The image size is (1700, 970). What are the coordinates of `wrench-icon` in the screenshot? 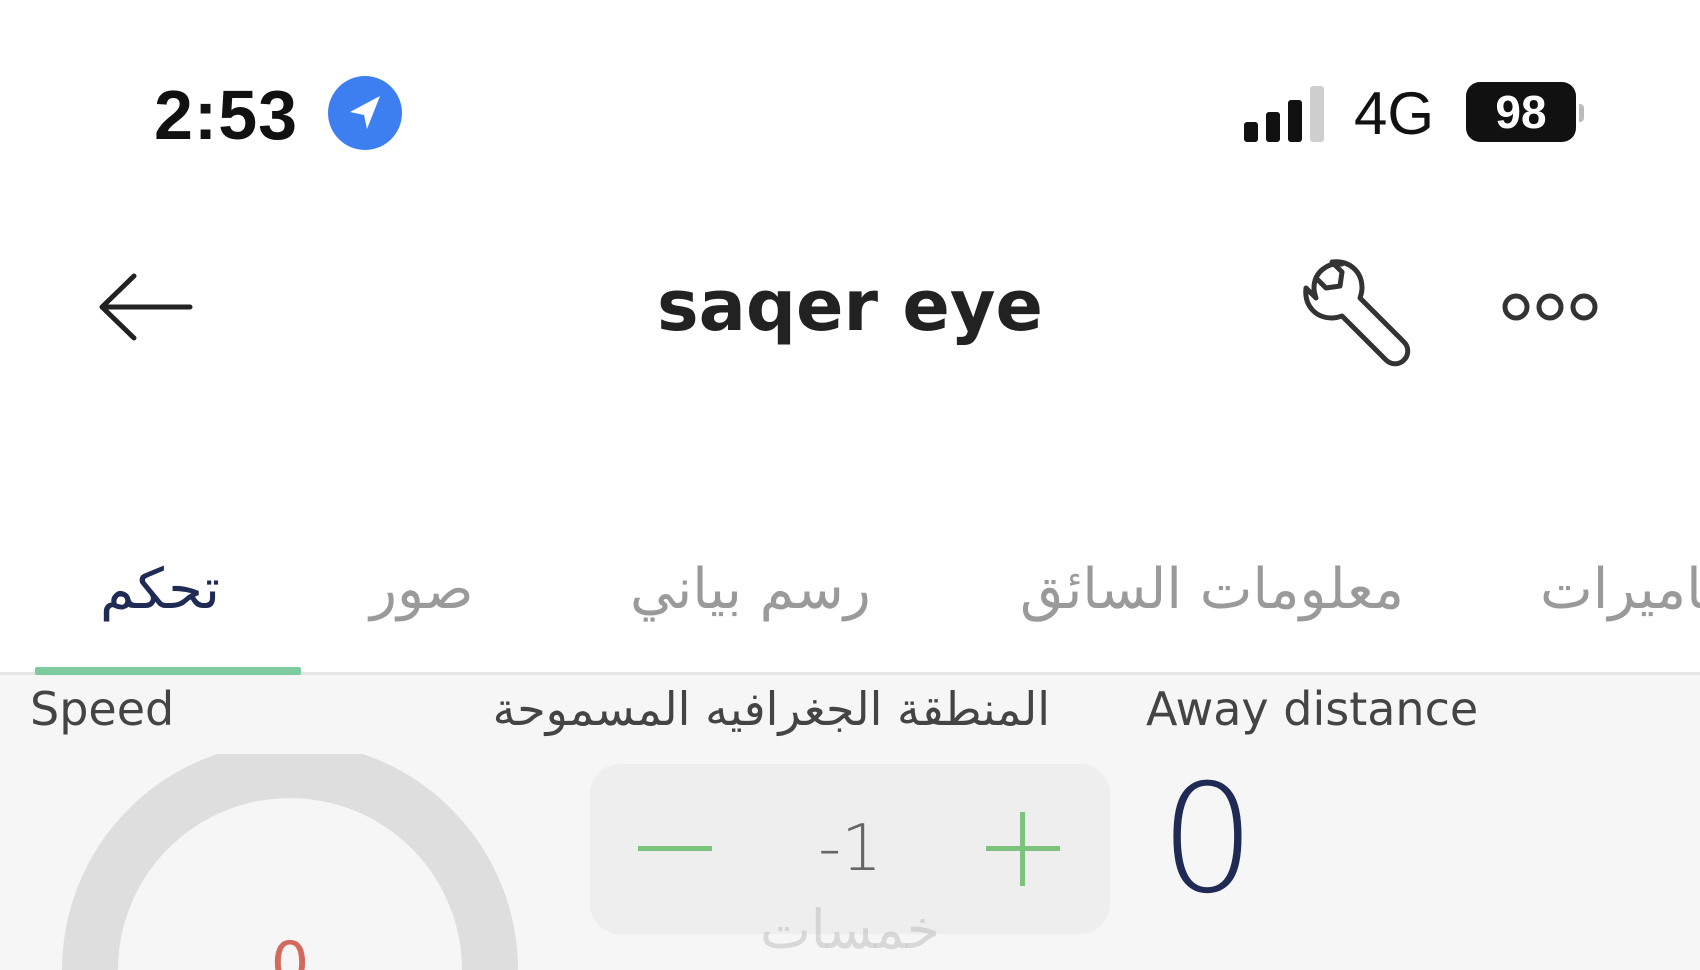 It's located at (1357, 313).